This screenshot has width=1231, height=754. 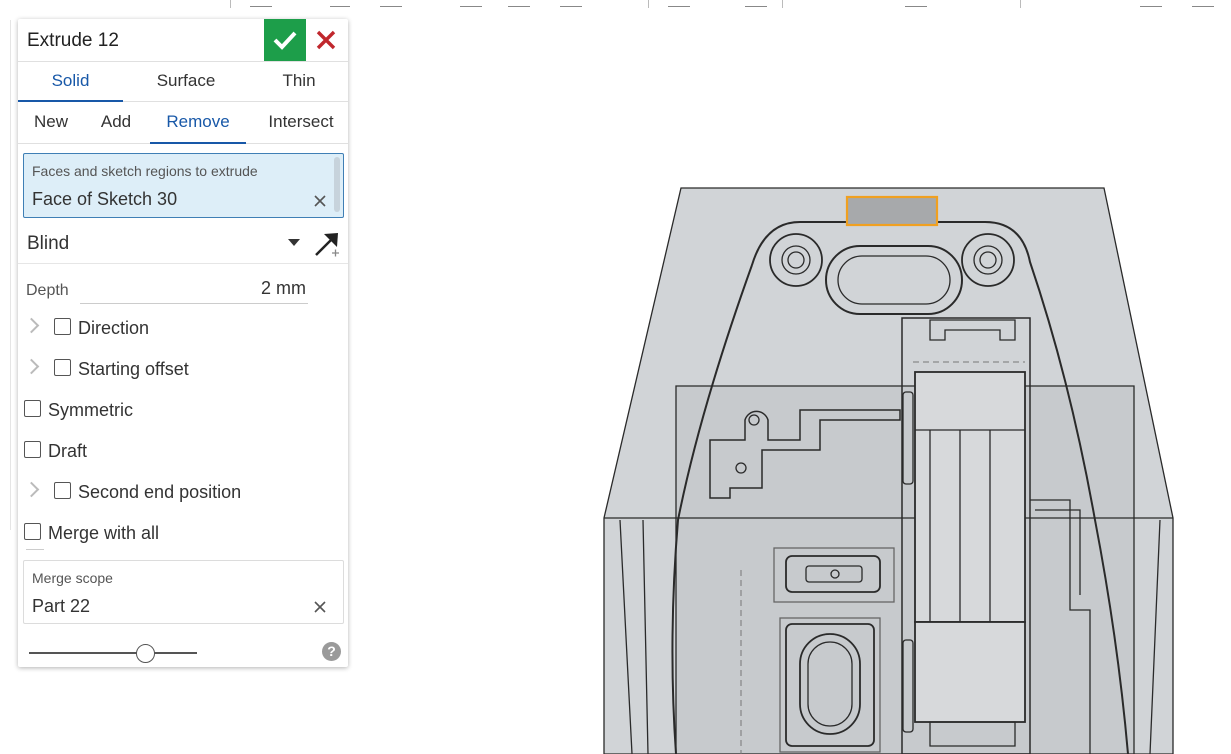 I want to click on clear-merge-scope-icon, so click(x=320, y=607).